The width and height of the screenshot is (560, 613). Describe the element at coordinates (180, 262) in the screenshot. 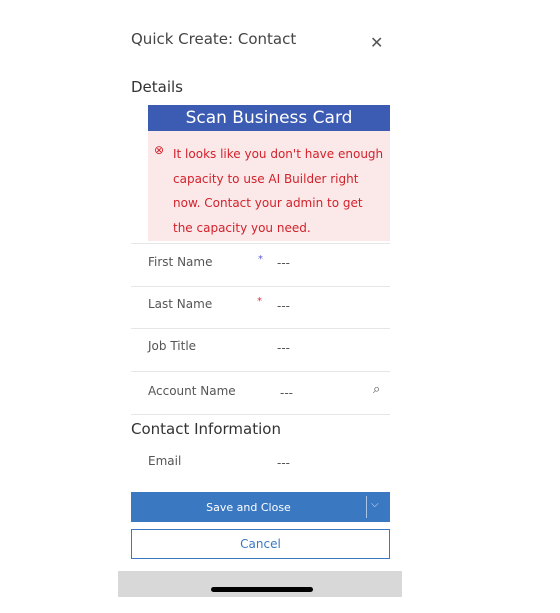

I see `field-label: First Name` at that location.